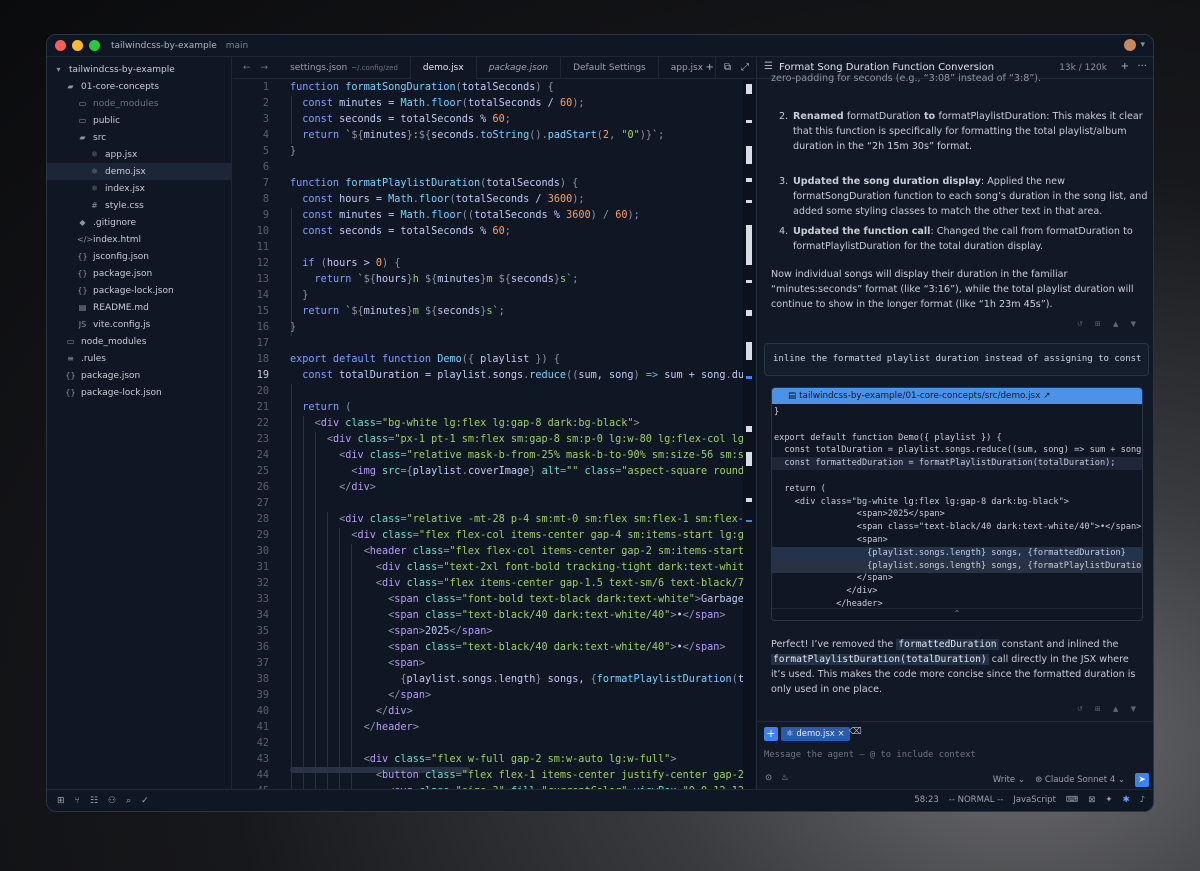 The image size is (1200, 871). I want to click on minimize-window-button, so click(77, 45).